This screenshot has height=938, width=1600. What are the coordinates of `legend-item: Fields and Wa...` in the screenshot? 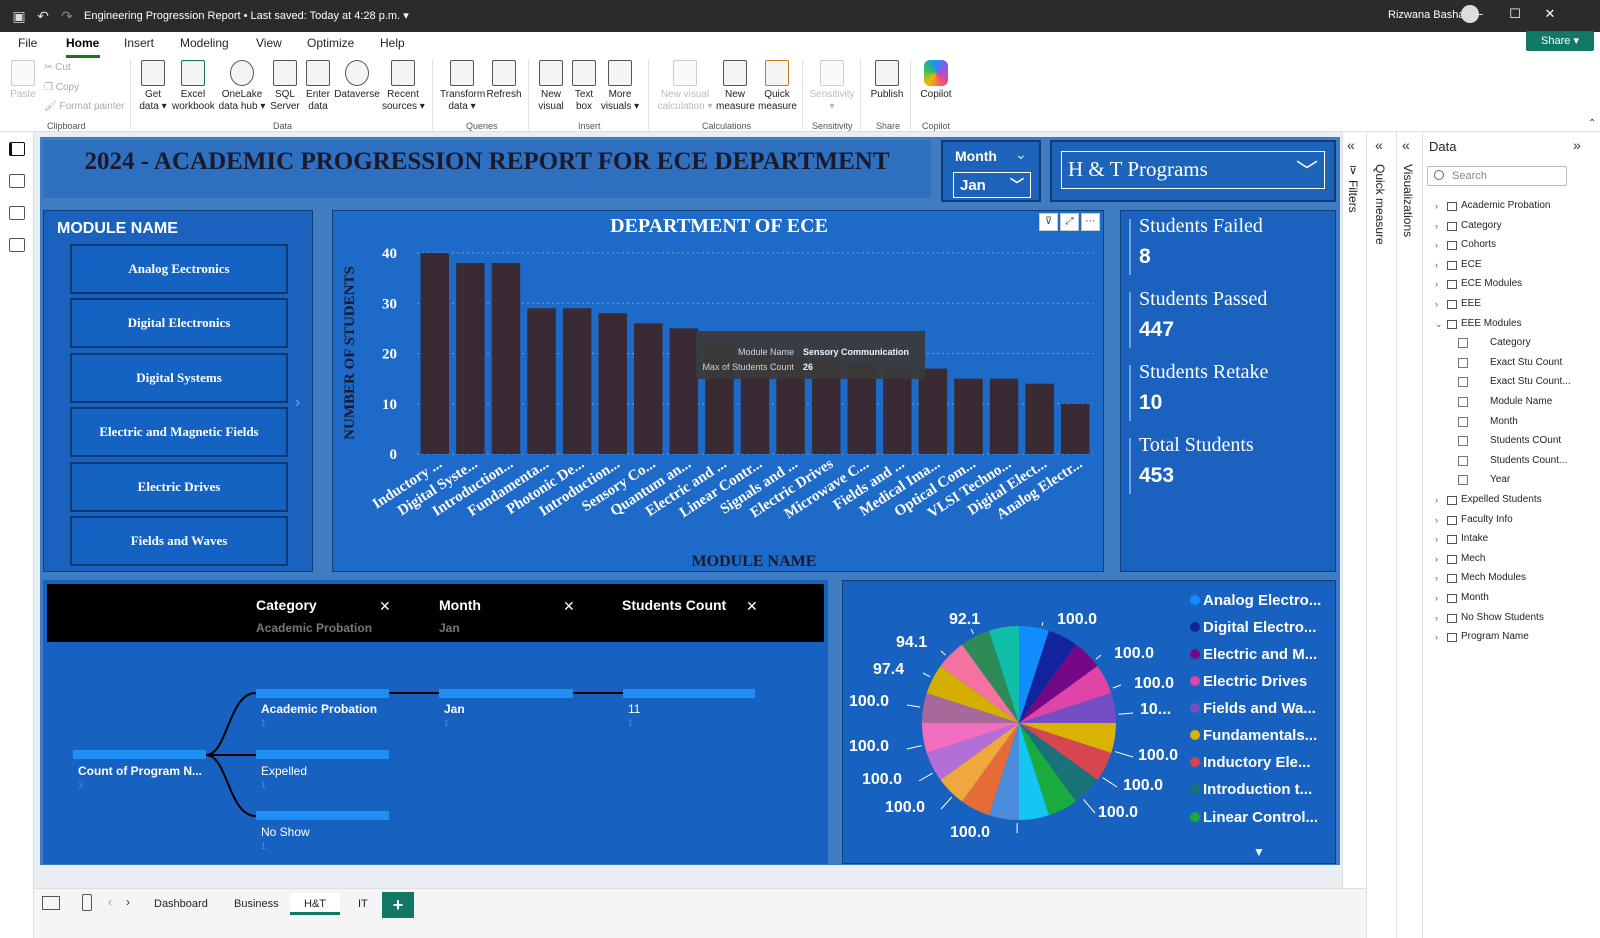 It's located at (1253, 708).